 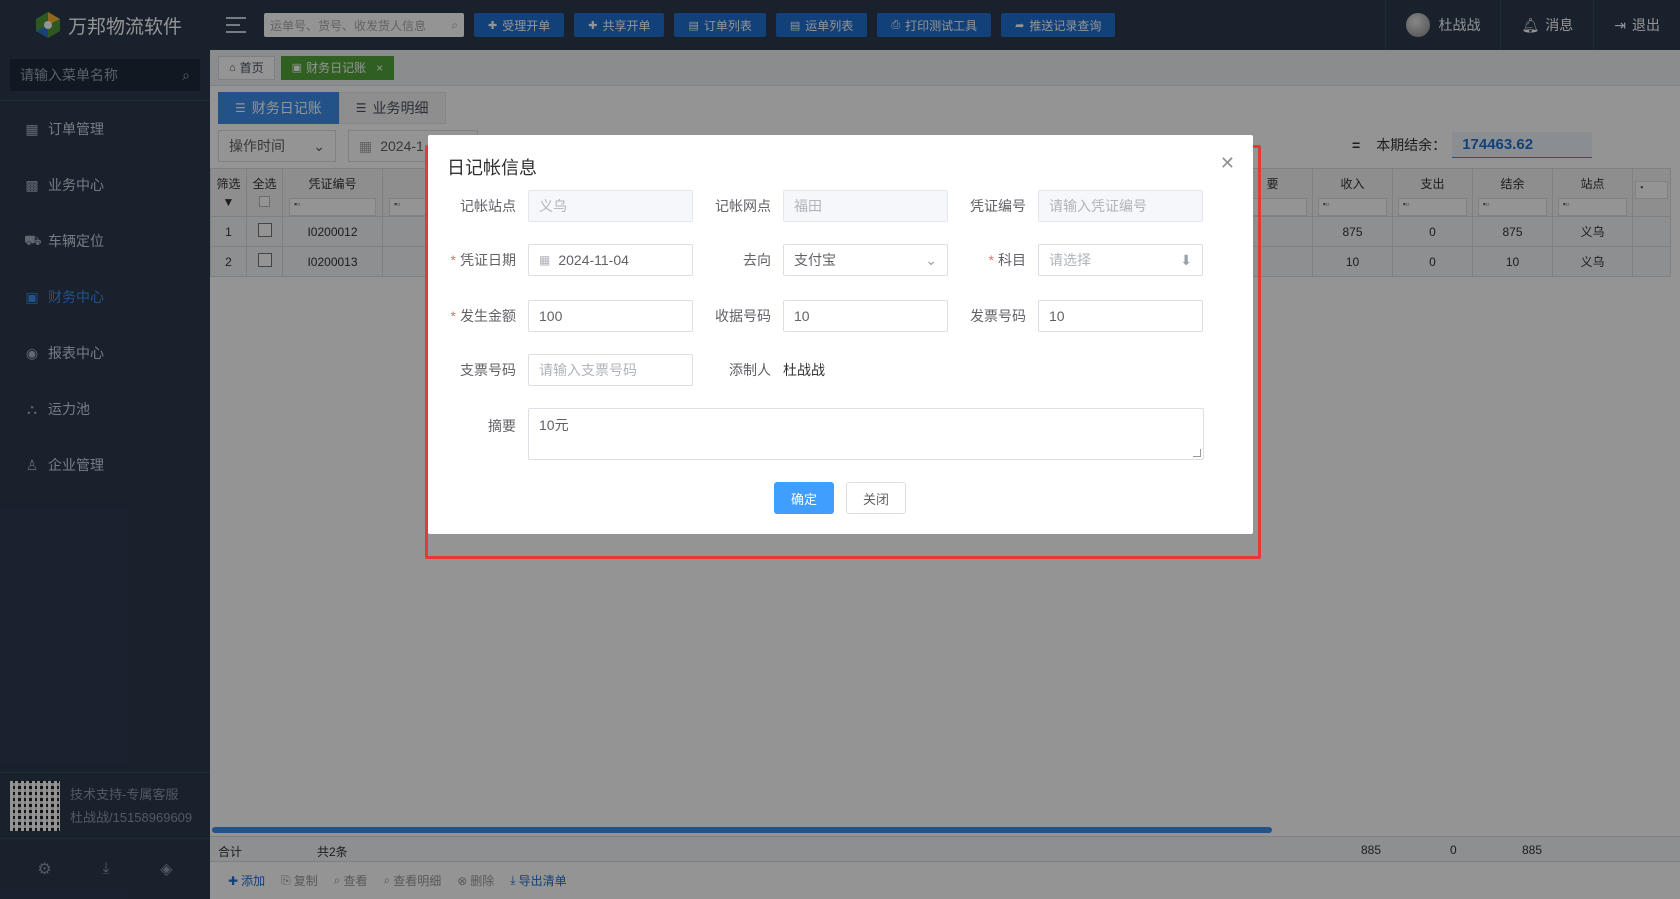 I want to click on station-field: 义乌, so click(x=610, y=206).